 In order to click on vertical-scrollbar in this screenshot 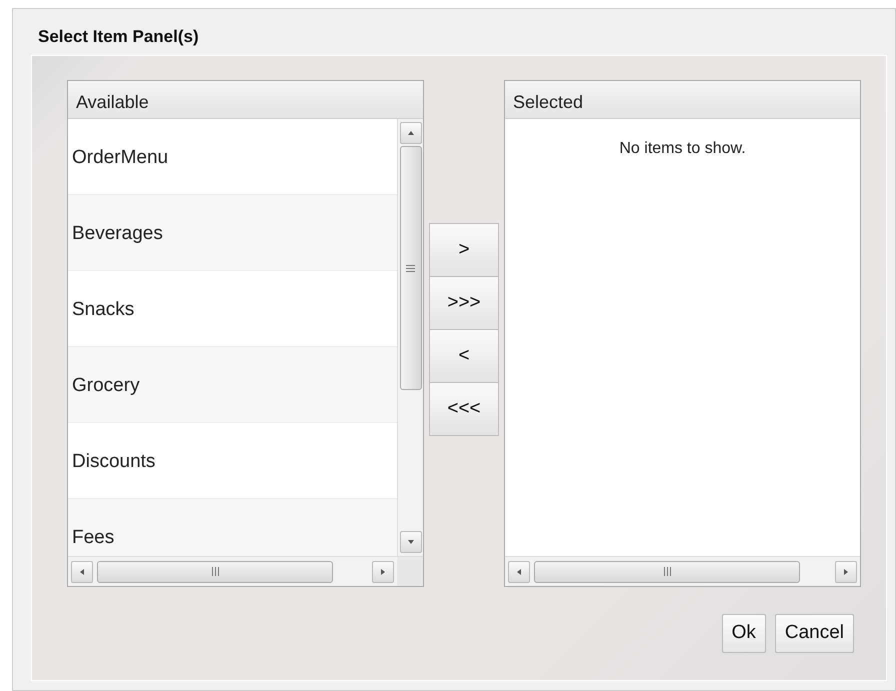, I will do `click(410, 337)`.